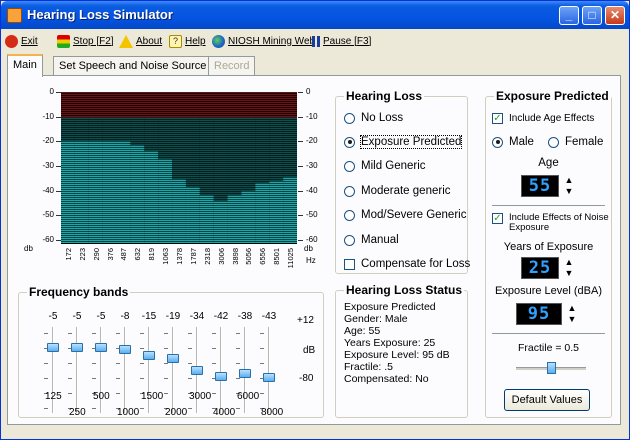  What do you see at coordinates (95, 230) in the screenshot?
I see `band-2-row` at bounding box center [95, 230].